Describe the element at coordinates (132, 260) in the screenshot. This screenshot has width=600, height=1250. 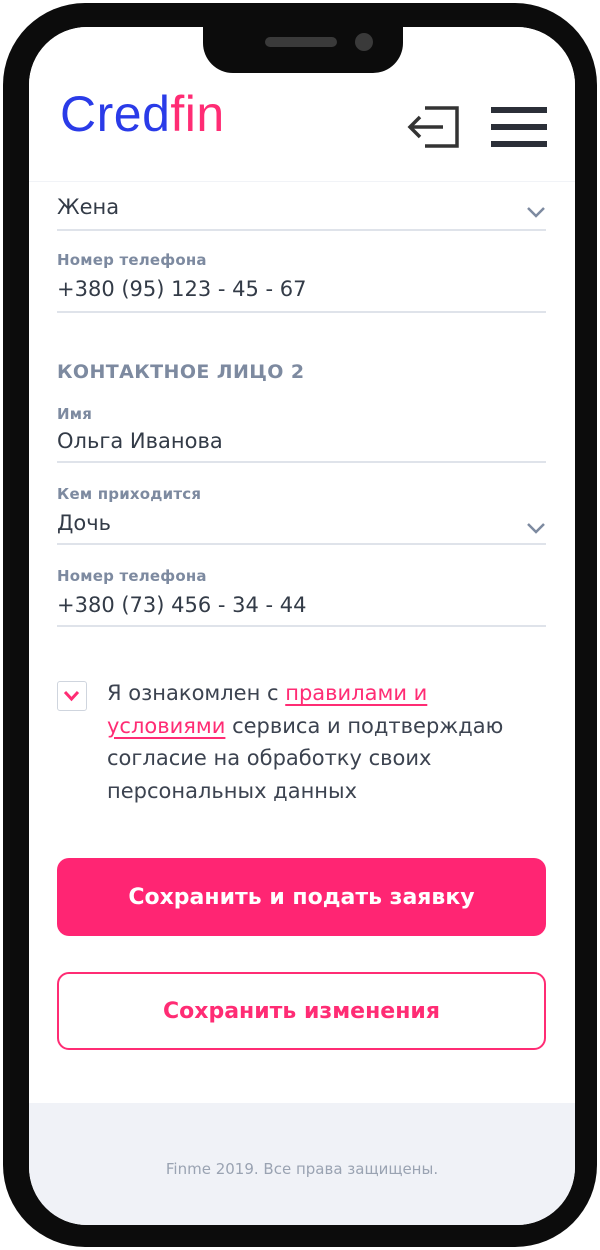
I see `contact1-phone-label: Номер телефона` at that location.